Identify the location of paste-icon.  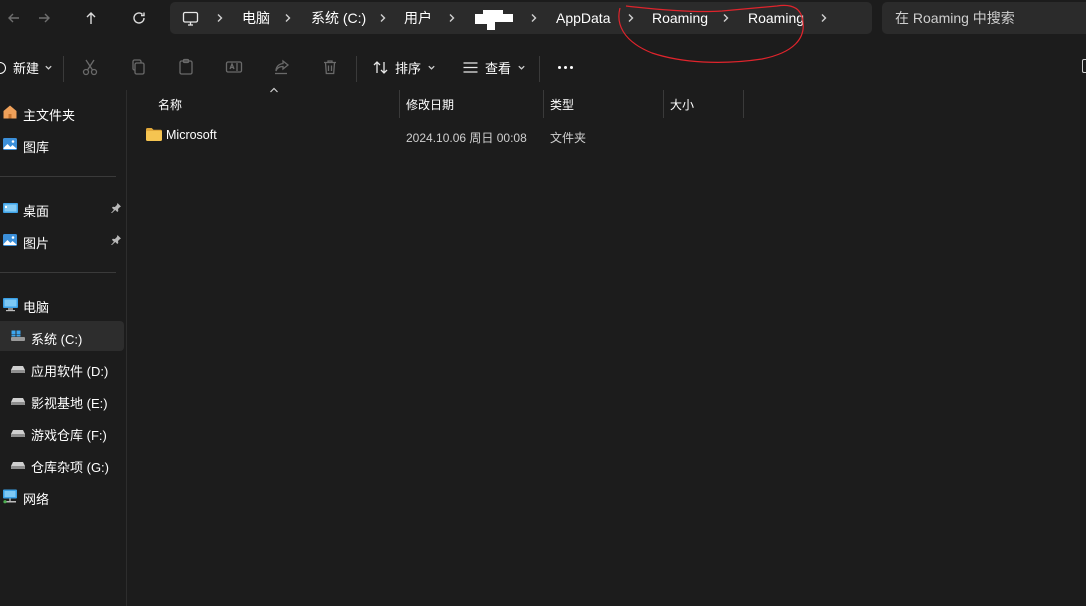
(186, 67).